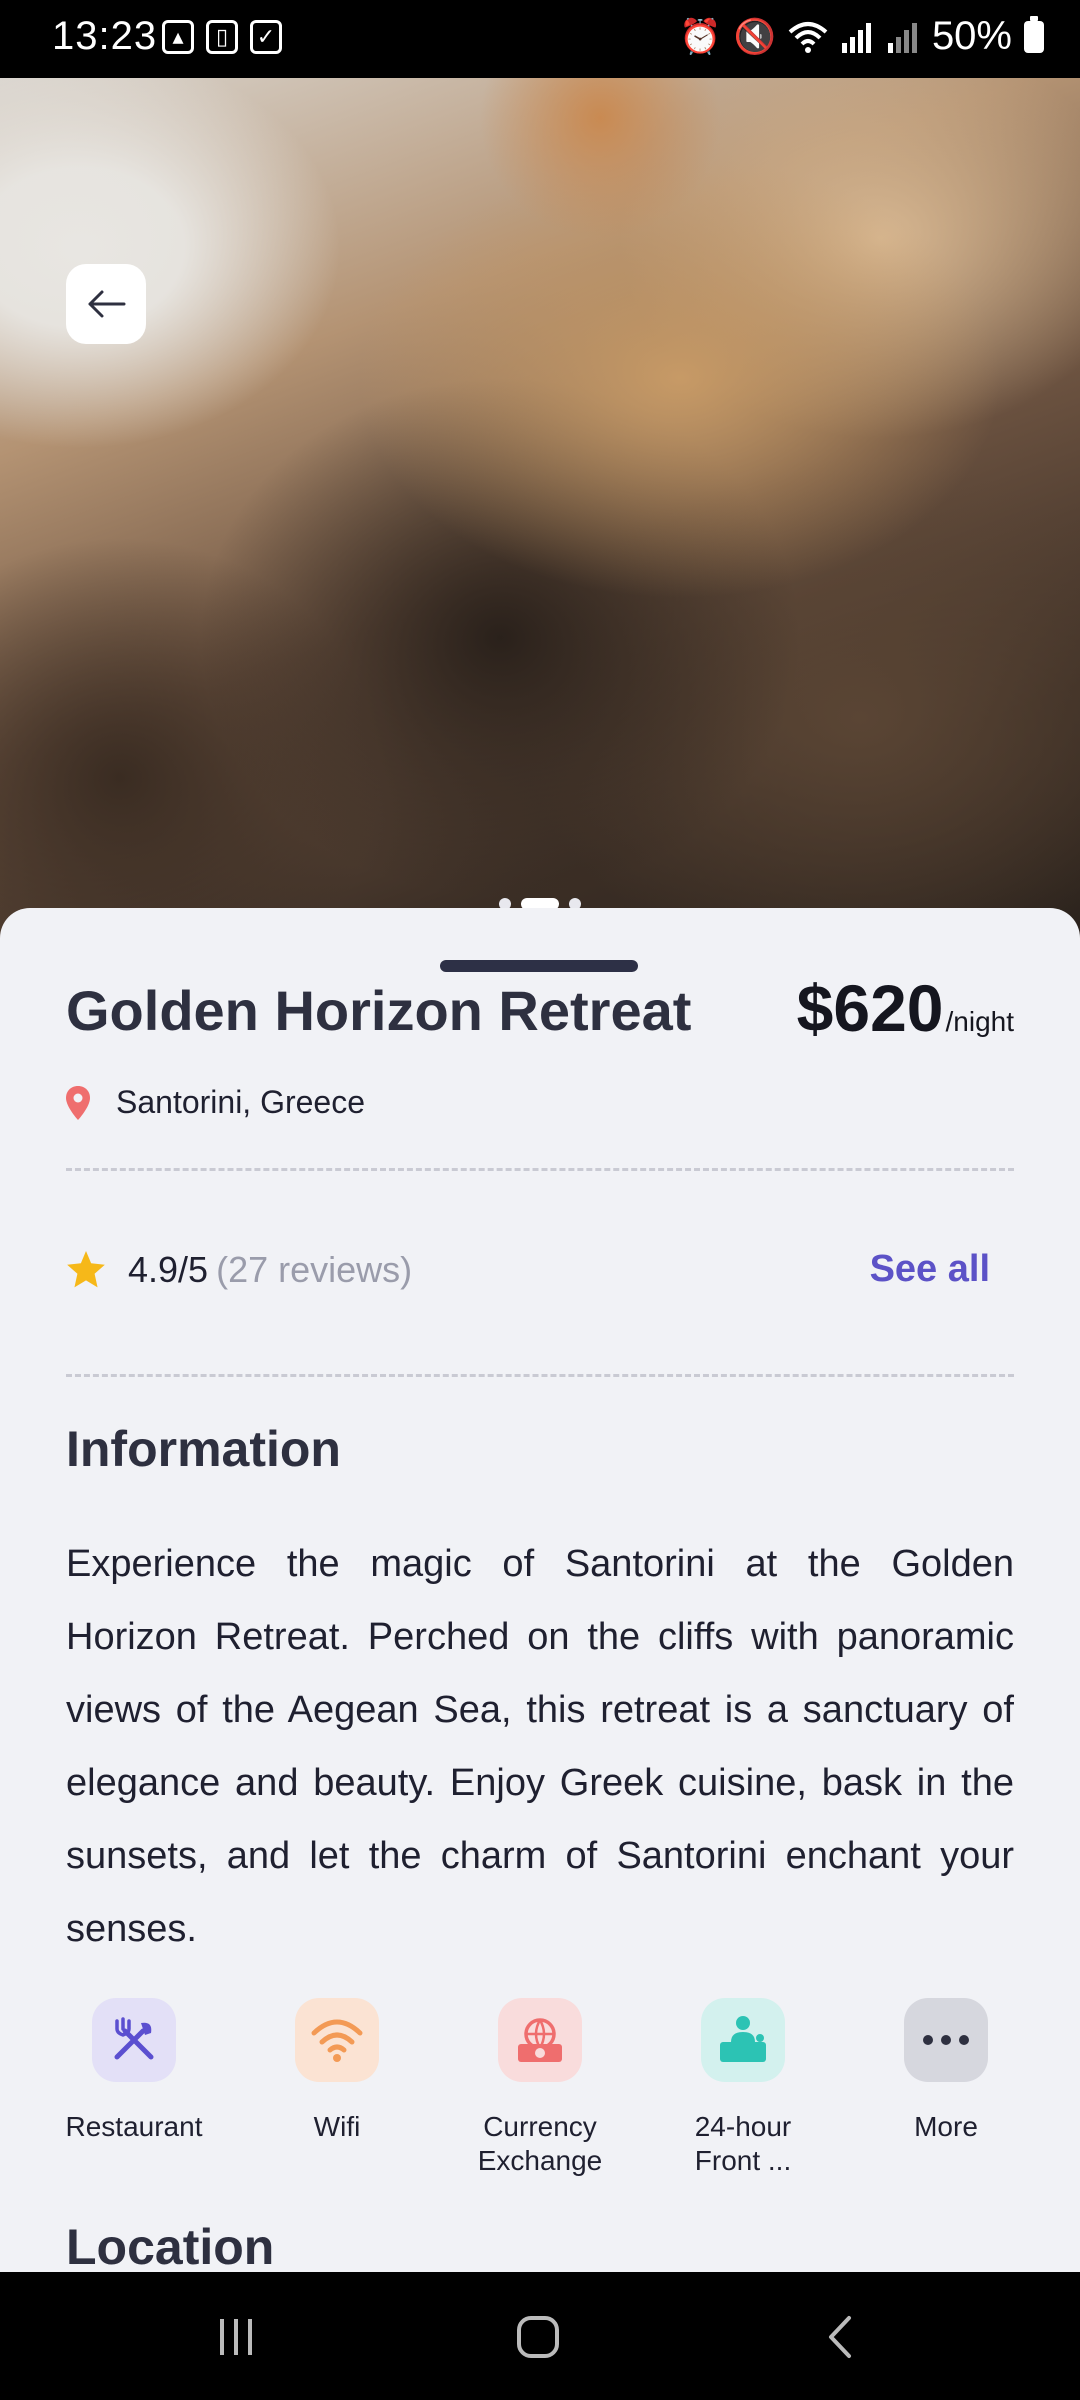  I want to click on star-icon, so click(86, 1268).